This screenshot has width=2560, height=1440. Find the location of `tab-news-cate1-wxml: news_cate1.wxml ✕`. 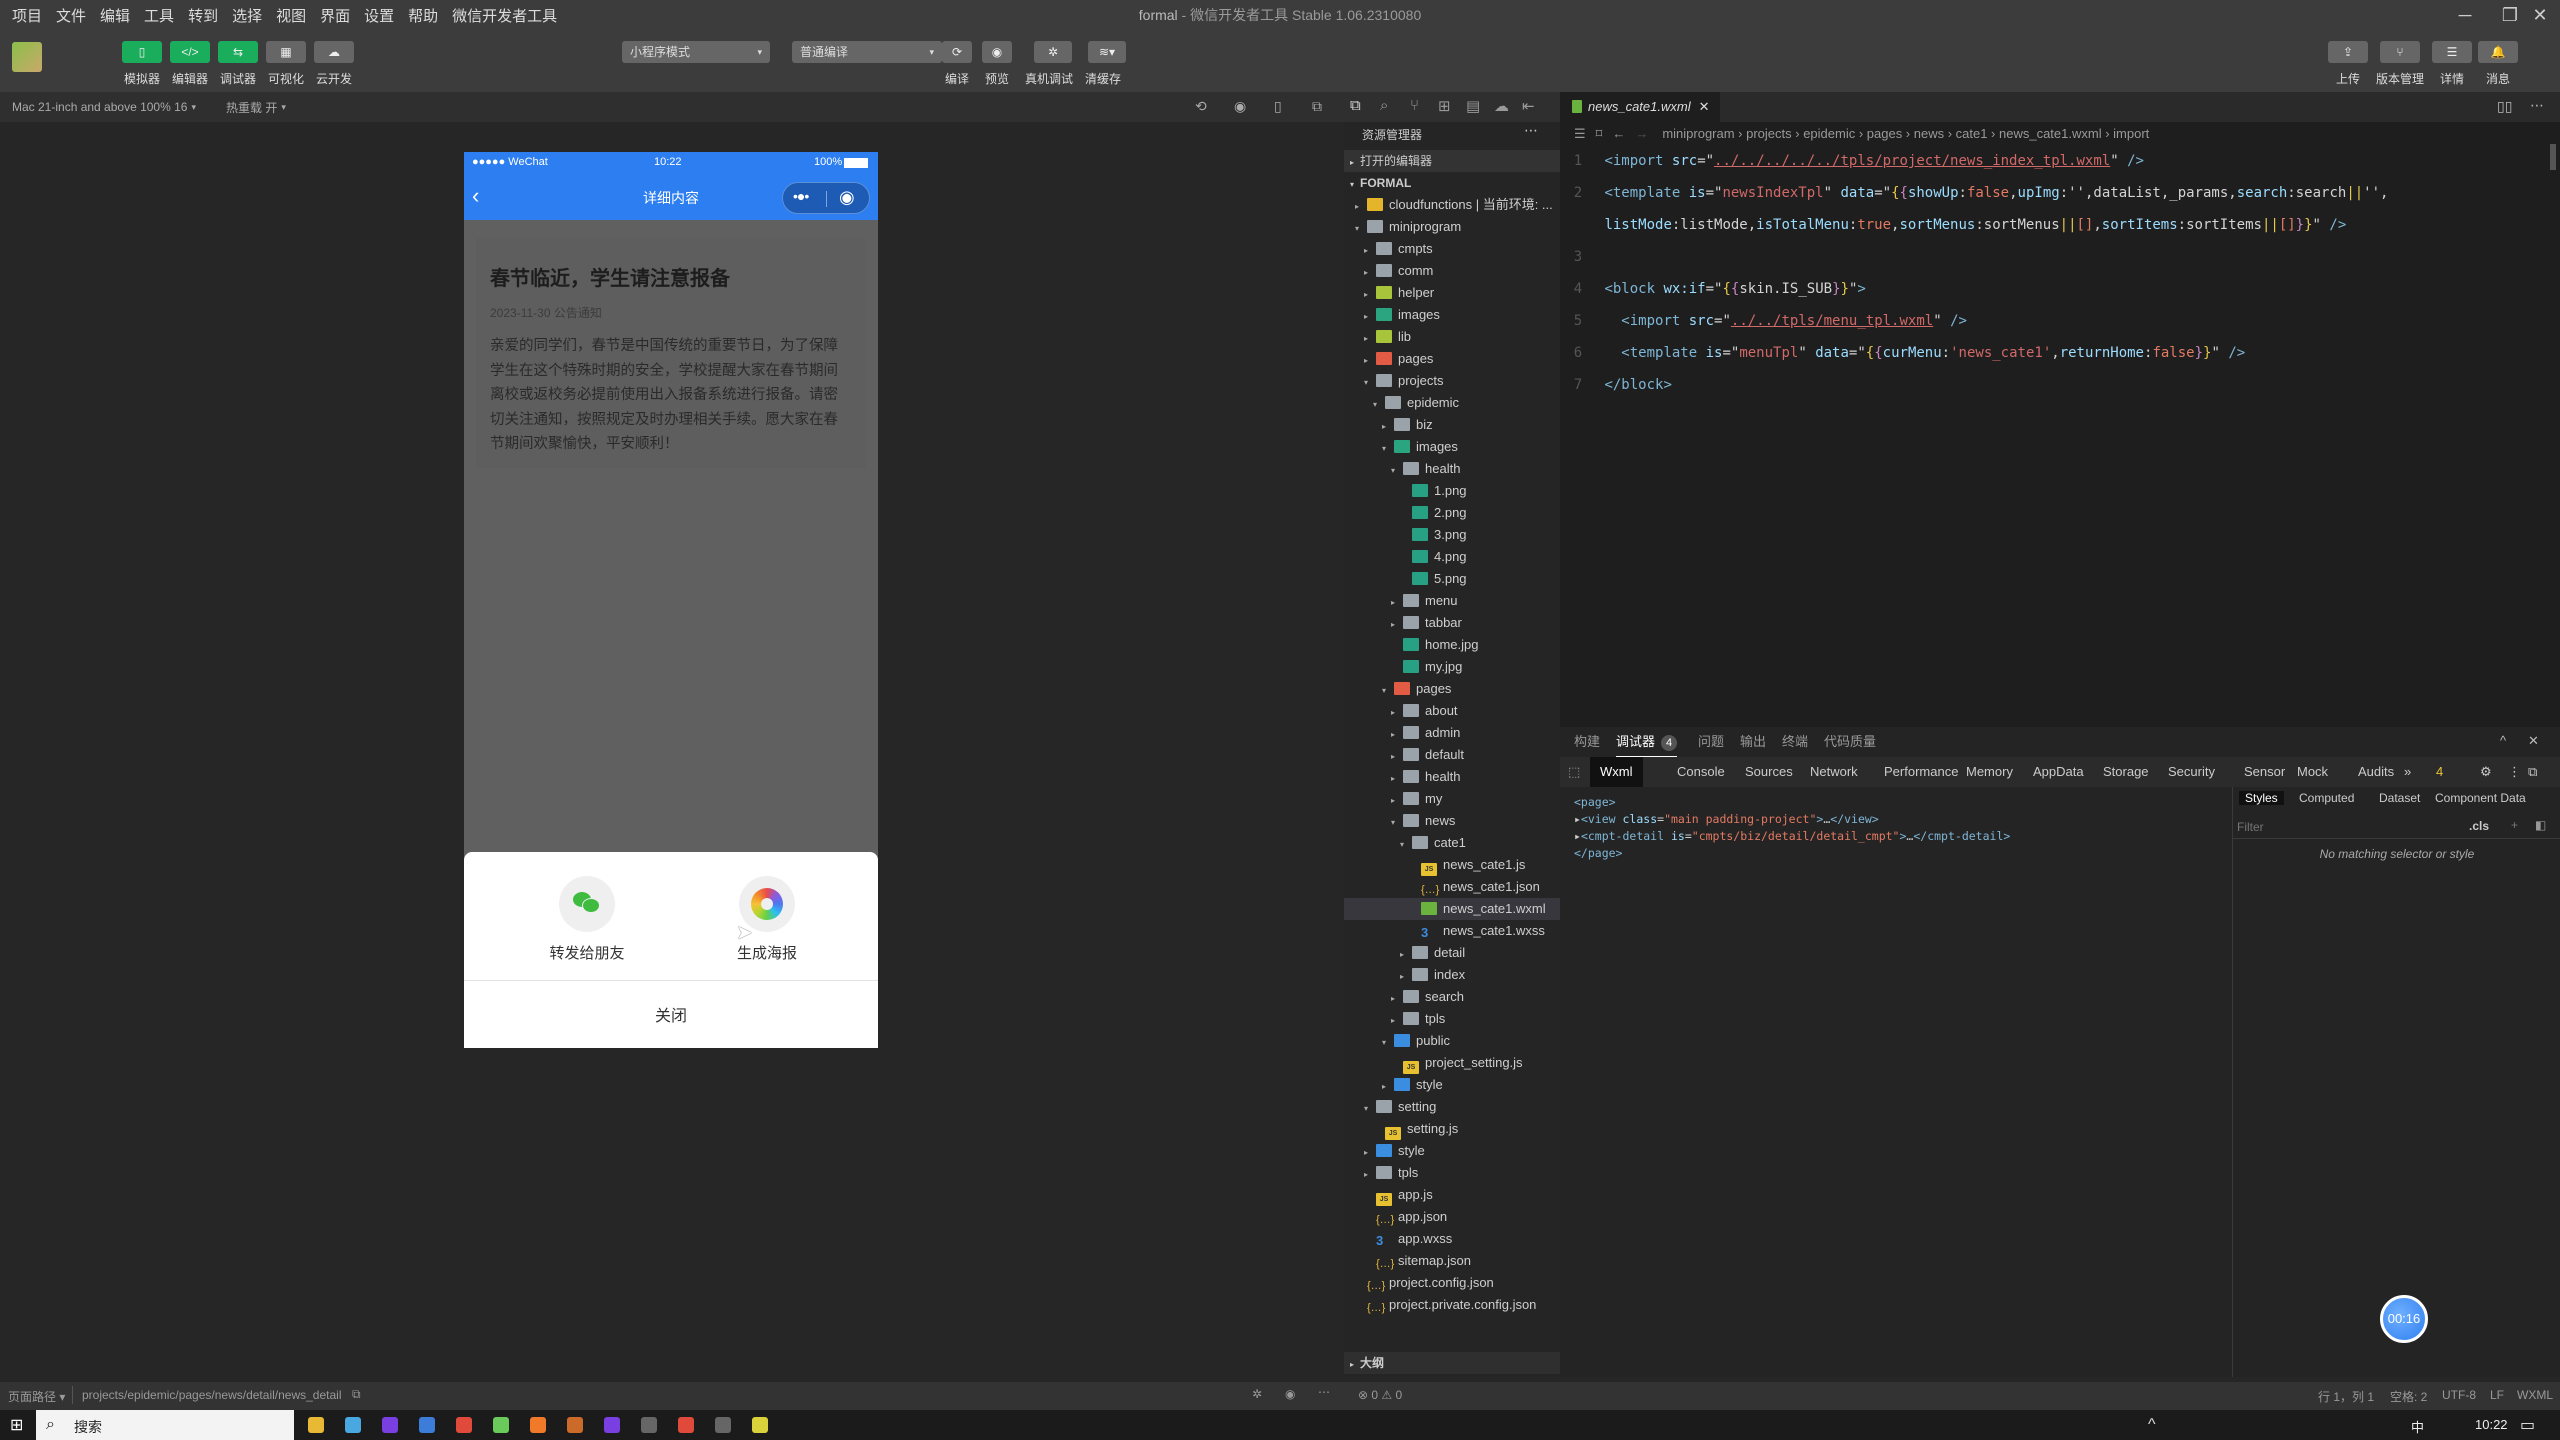

tab-news-cate1-wxml: news_cate1.wxml ✕ is located at coordinates (1640, 107).